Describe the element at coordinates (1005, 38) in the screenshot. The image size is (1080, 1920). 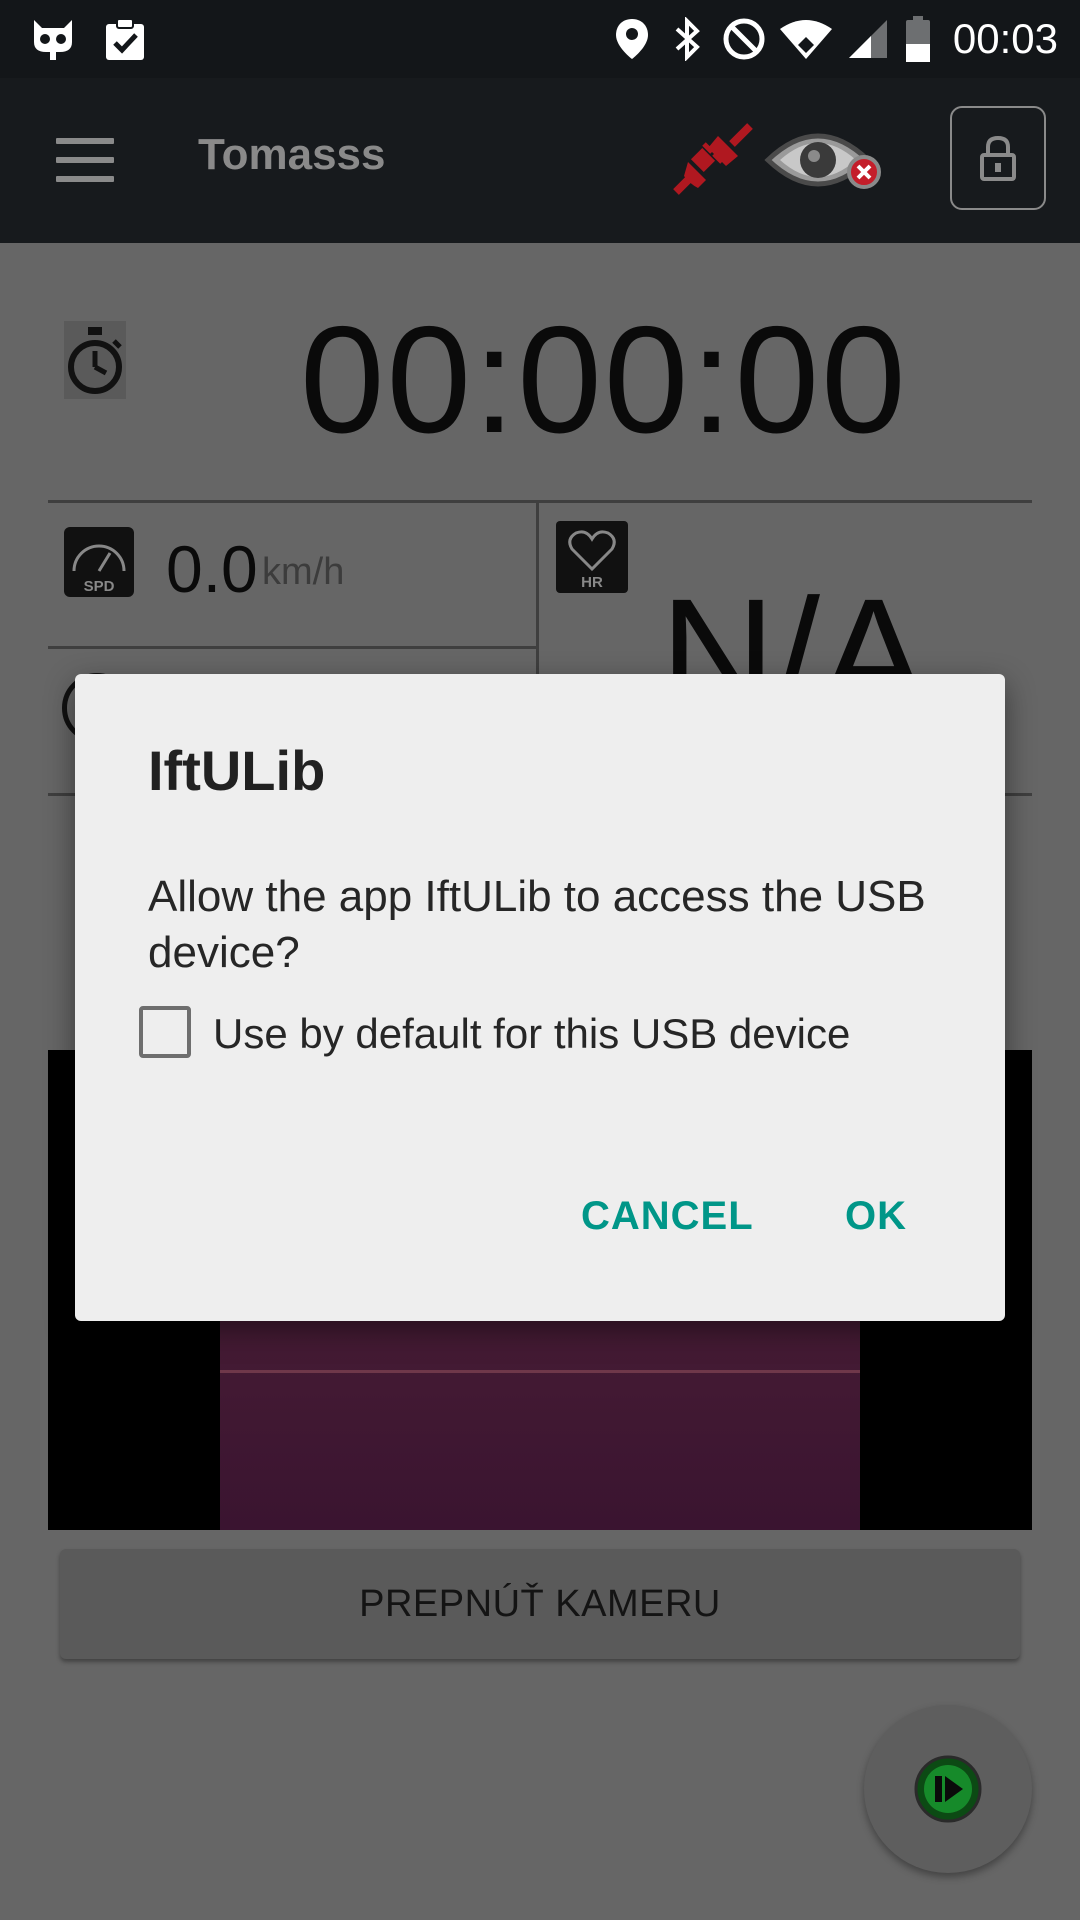
I see `status-clock: 00:03` at that location.